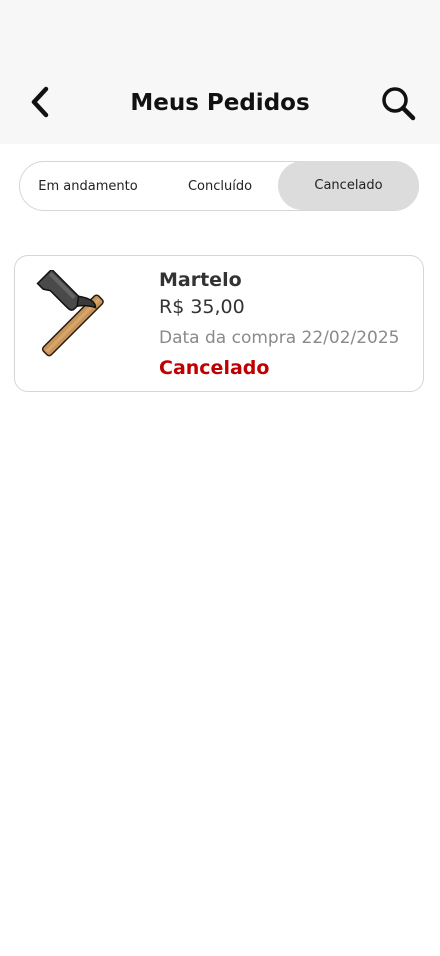 This screenshot has height=956, width=440. Describe the element at coordinates (70, 313) in the screenshot. I see `hammer-icon` at that location.